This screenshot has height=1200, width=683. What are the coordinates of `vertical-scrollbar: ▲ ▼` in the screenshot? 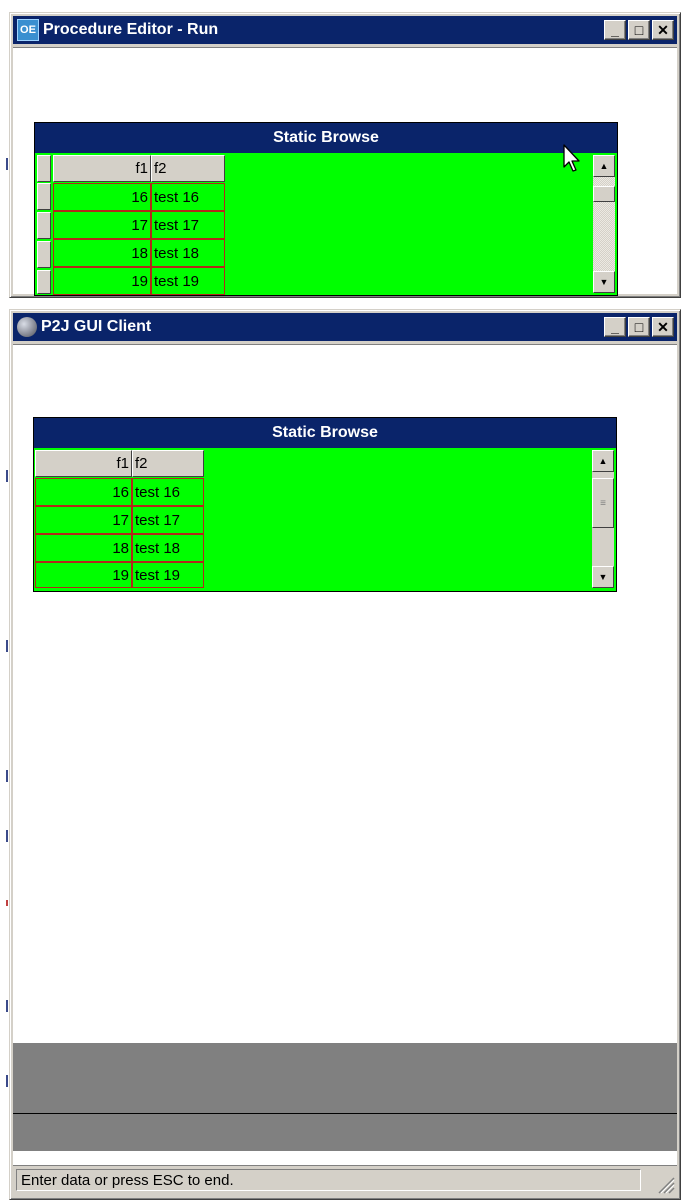 It's located at (604, 224).